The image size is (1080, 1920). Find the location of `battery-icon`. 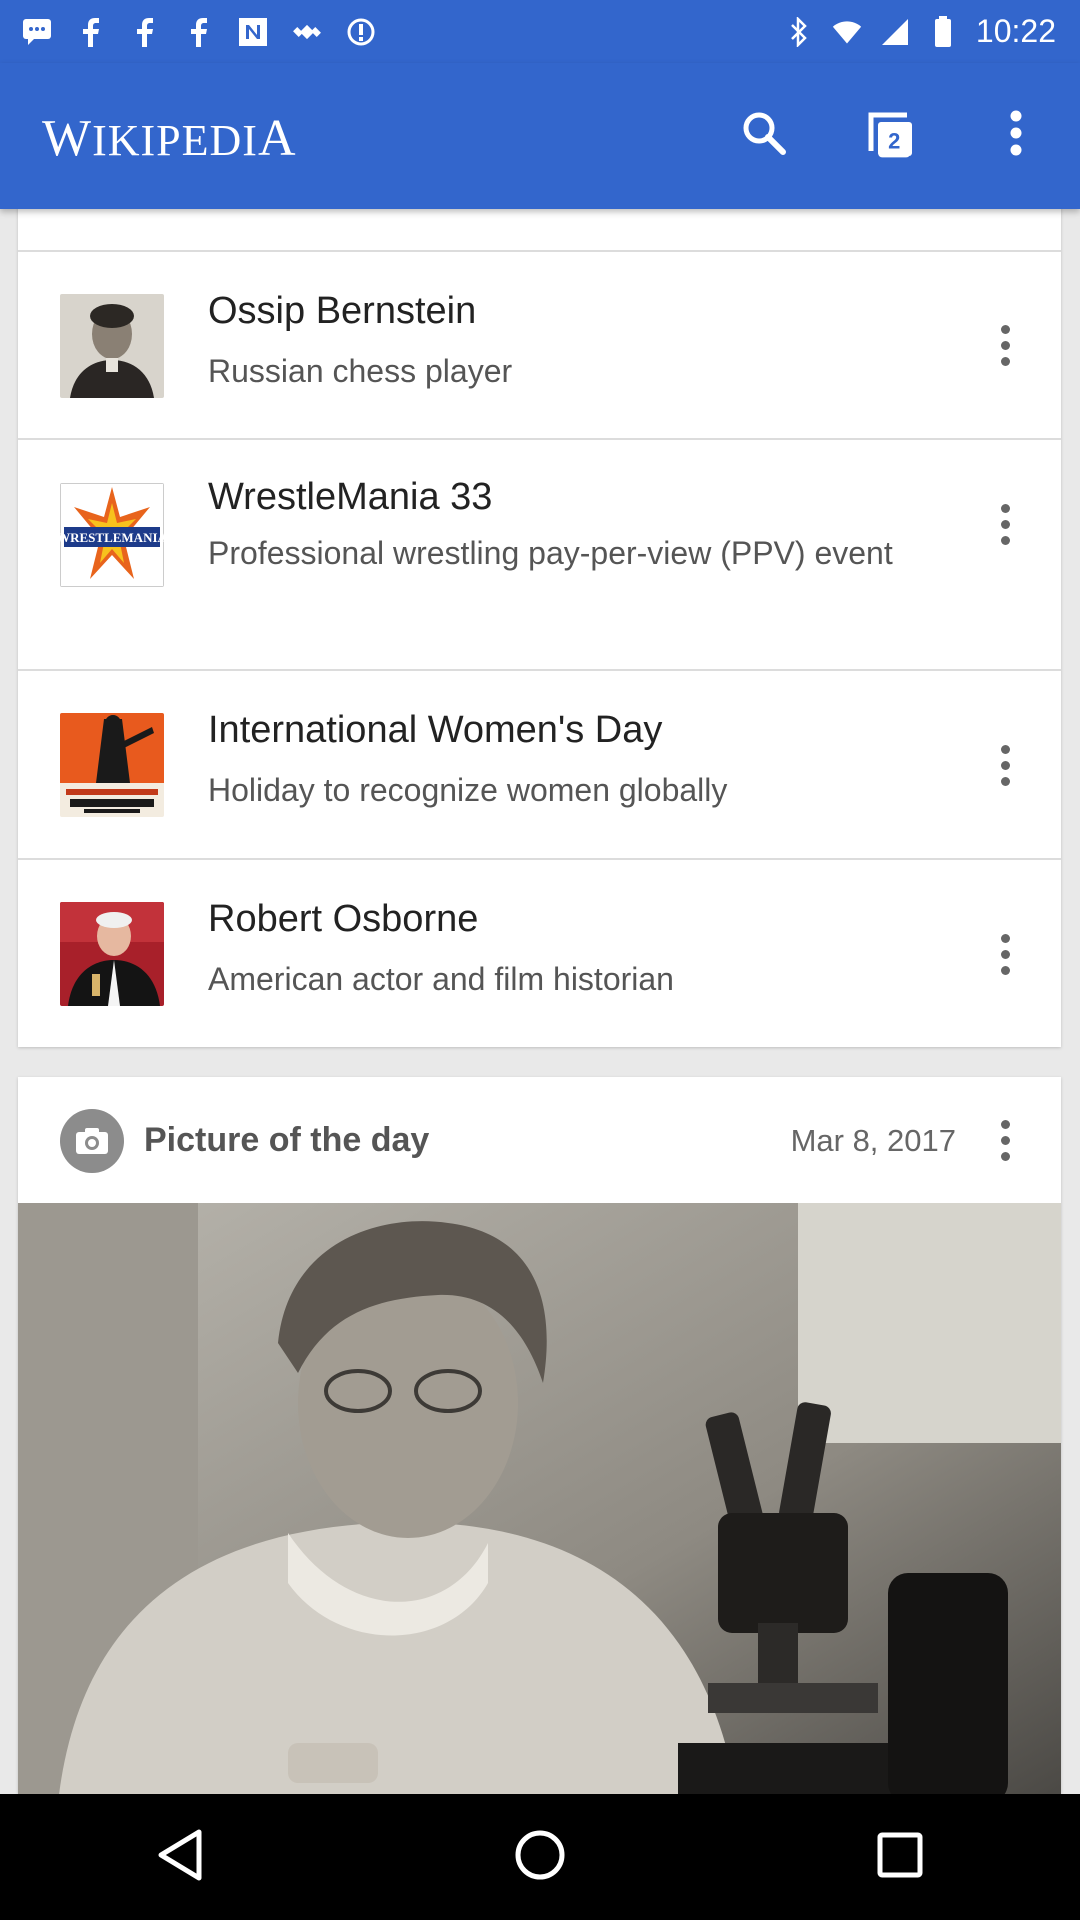

battery-icon is located at coordinates (943, 31).